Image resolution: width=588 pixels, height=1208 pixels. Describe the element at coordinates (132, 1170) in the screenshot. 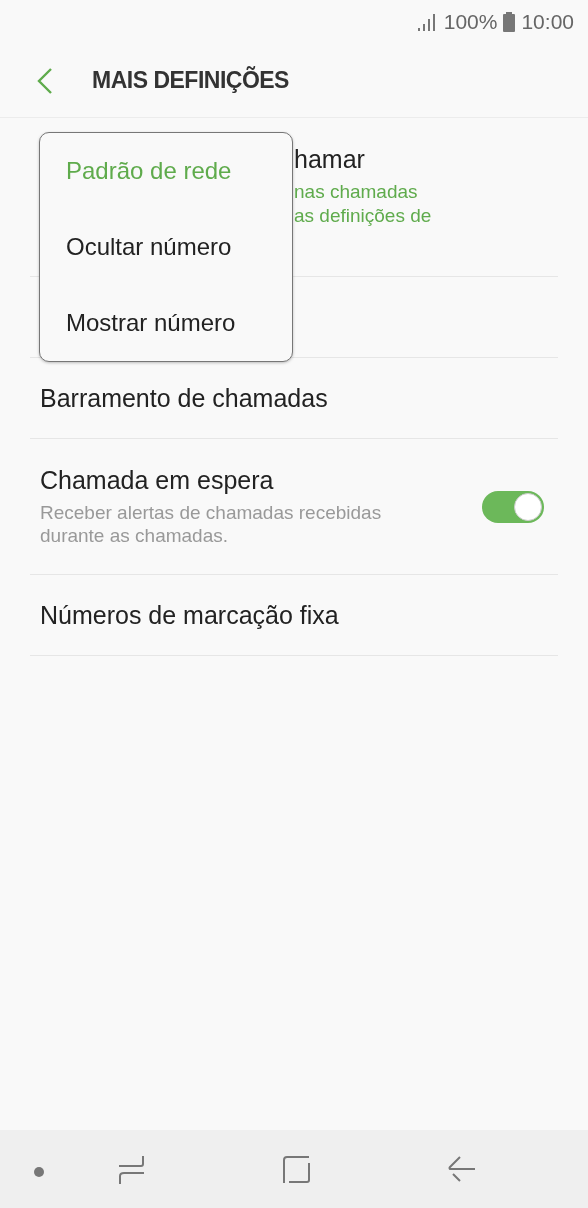

I see `recent-apps-icon` at that location.